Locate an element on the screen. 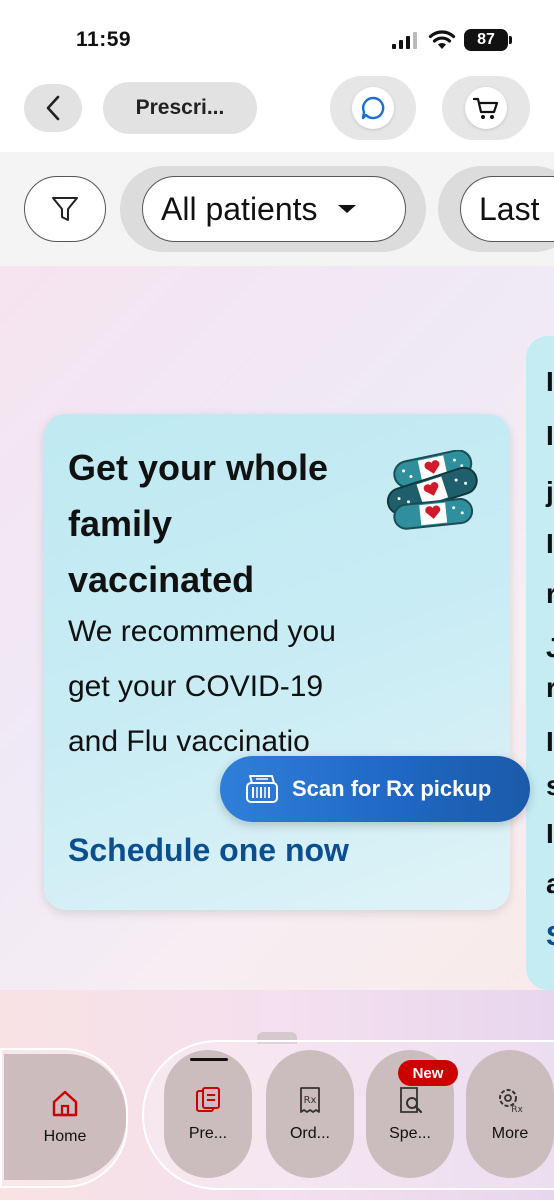  battery-indicator: 87 is located at coordinates (486, 40).